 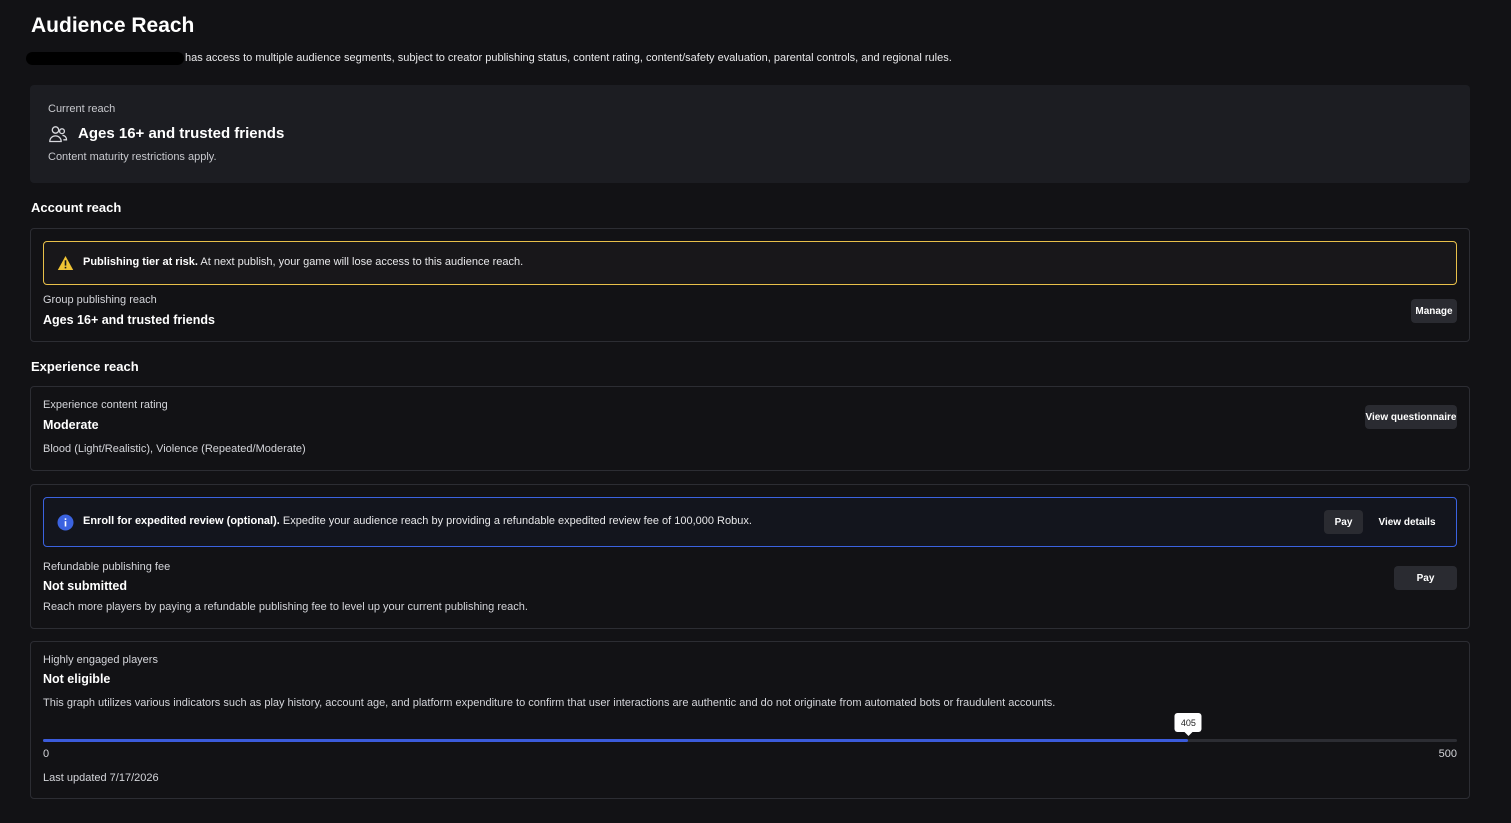 I want to click on warning-title: Publishing tier at risk., so click(x=140, y=262).